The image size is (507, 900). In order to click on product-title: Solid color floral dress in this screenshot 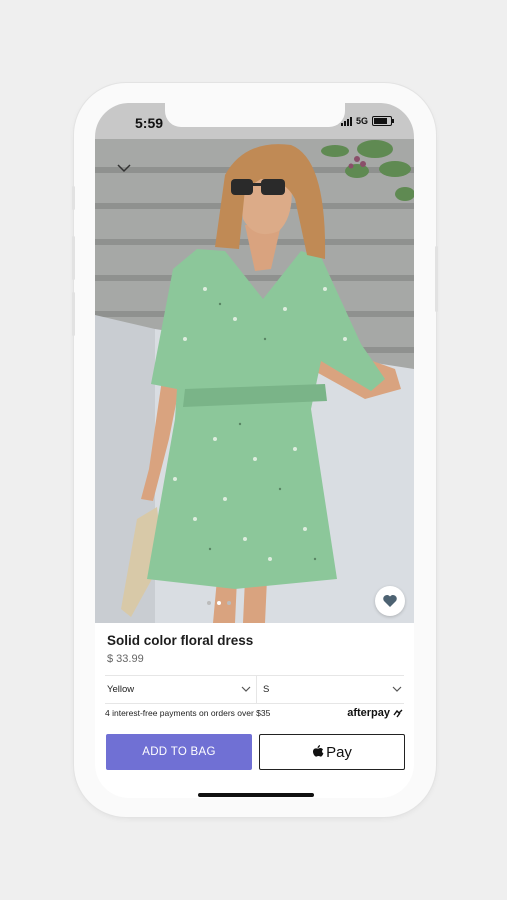, I will do `click(180, 640)`.